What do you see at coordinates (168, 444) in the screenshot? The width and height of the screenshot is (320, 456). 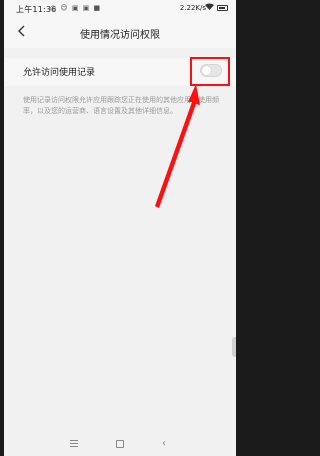 I see `nav-back-button: ‹` at bounding box center [168, 444].